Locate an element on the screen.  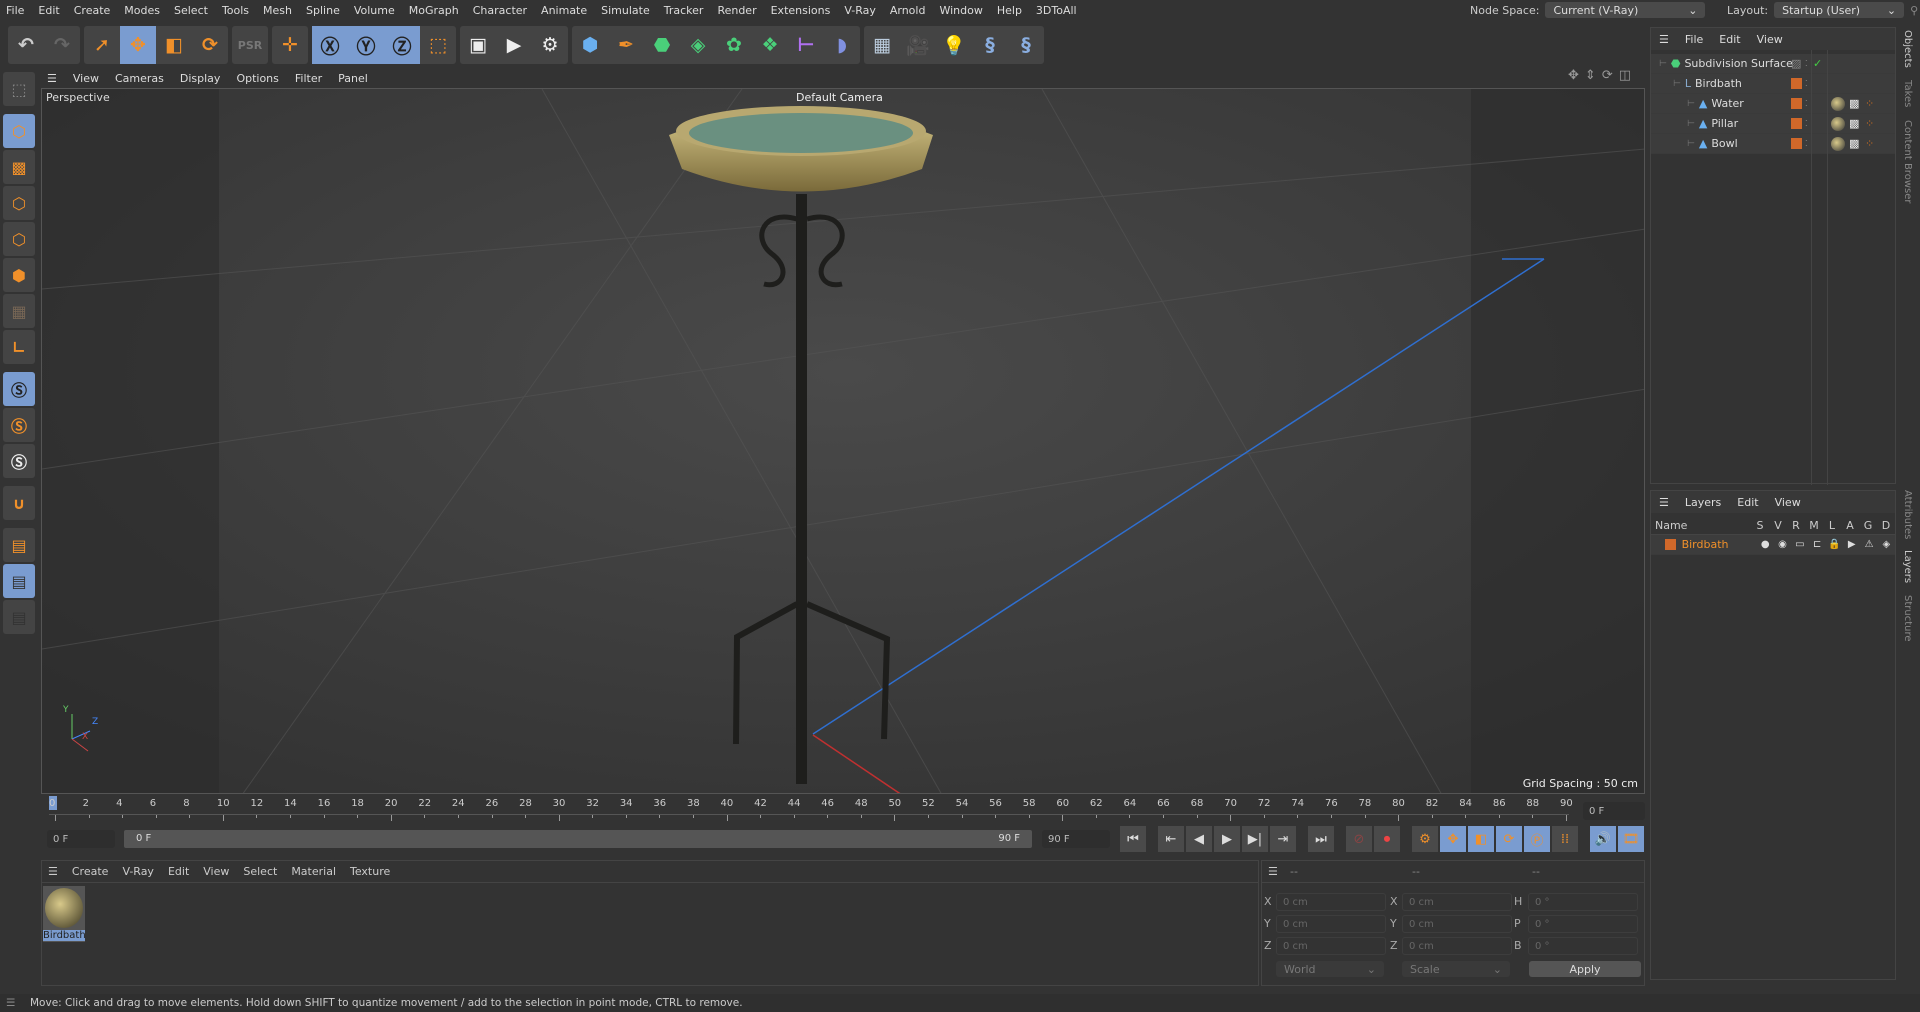
menu-window: Window is located at coordinates (960, 10).